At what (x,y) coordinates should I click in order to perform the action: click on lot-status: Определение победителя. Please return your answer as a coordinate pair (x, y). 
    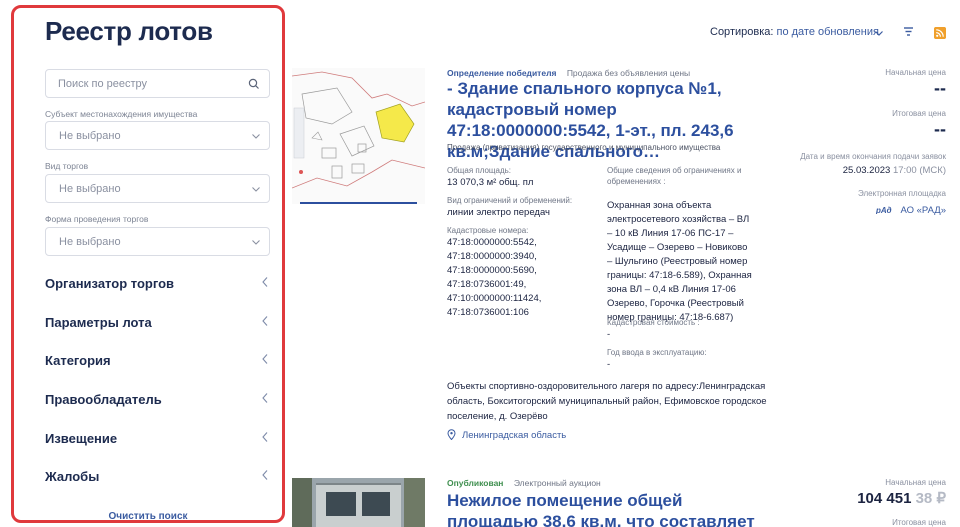
    Looking at the image, I should click on (502, 73).